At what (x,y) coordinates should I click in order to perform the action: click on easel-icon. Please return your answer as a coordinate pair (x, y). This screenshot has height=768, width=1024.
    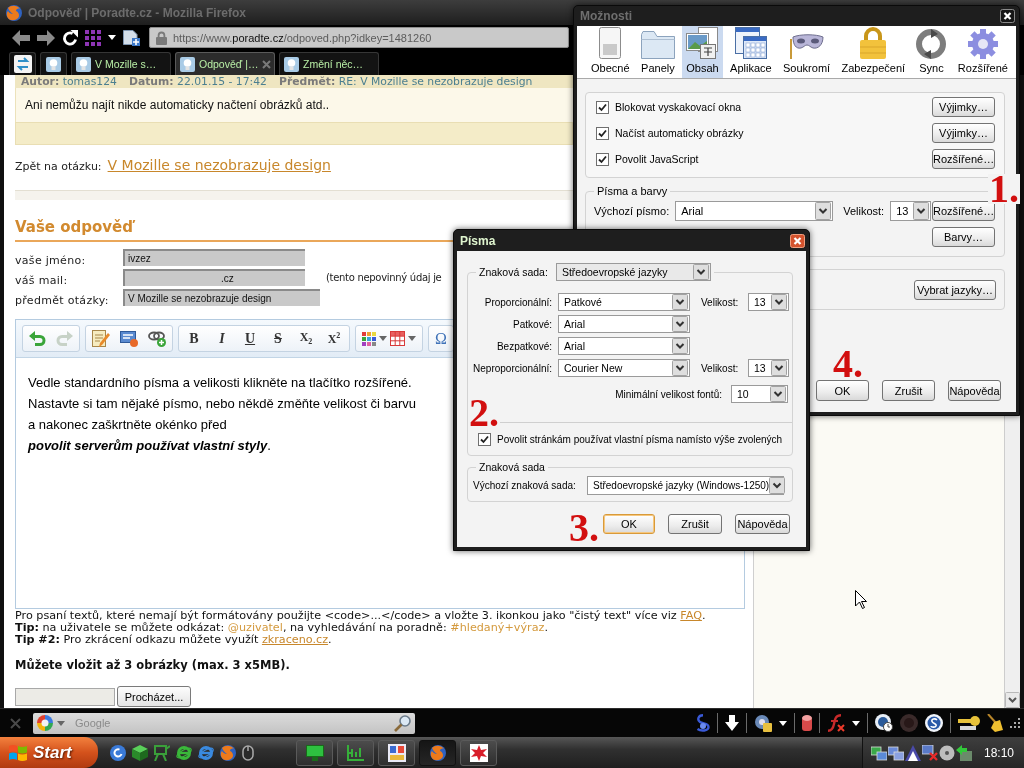
    Looking at the image, I should click on (162, 752).